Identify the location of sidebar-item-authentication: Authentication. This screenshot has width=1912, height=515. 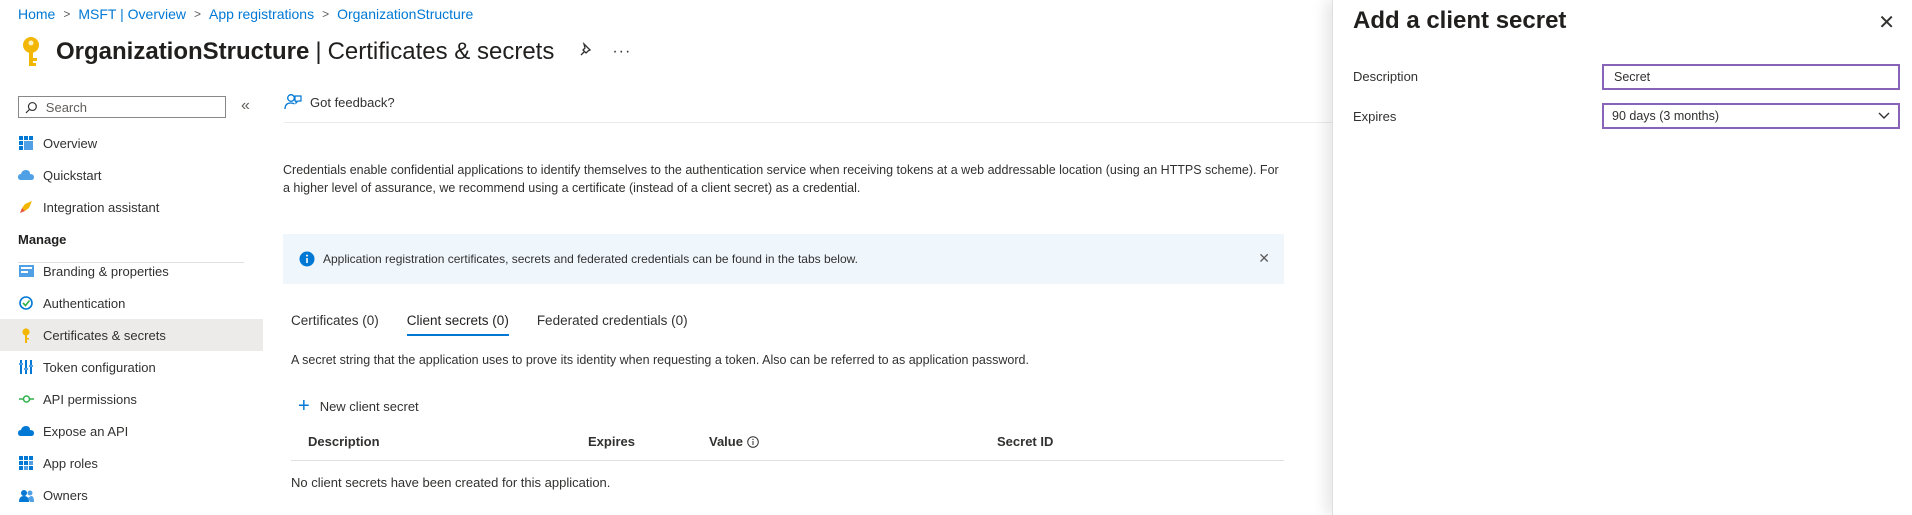
(131, 303).